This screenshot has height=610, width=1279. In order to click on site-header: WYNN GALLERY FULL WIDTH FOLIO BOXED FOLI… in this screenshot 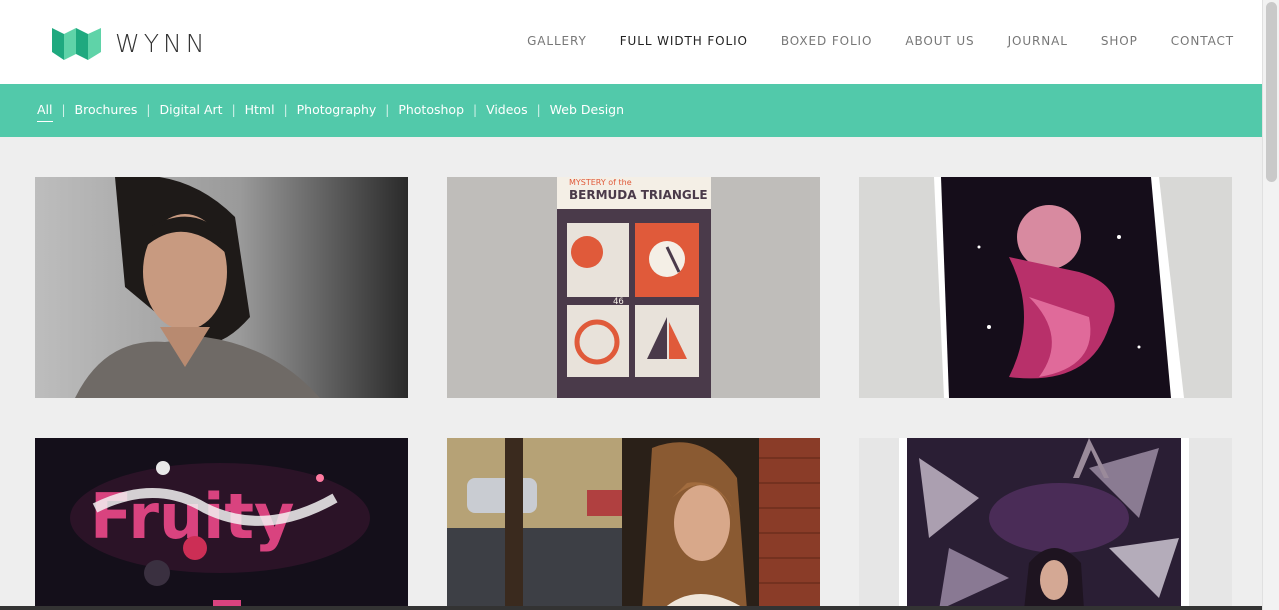, I will do `click(631, 42)`.